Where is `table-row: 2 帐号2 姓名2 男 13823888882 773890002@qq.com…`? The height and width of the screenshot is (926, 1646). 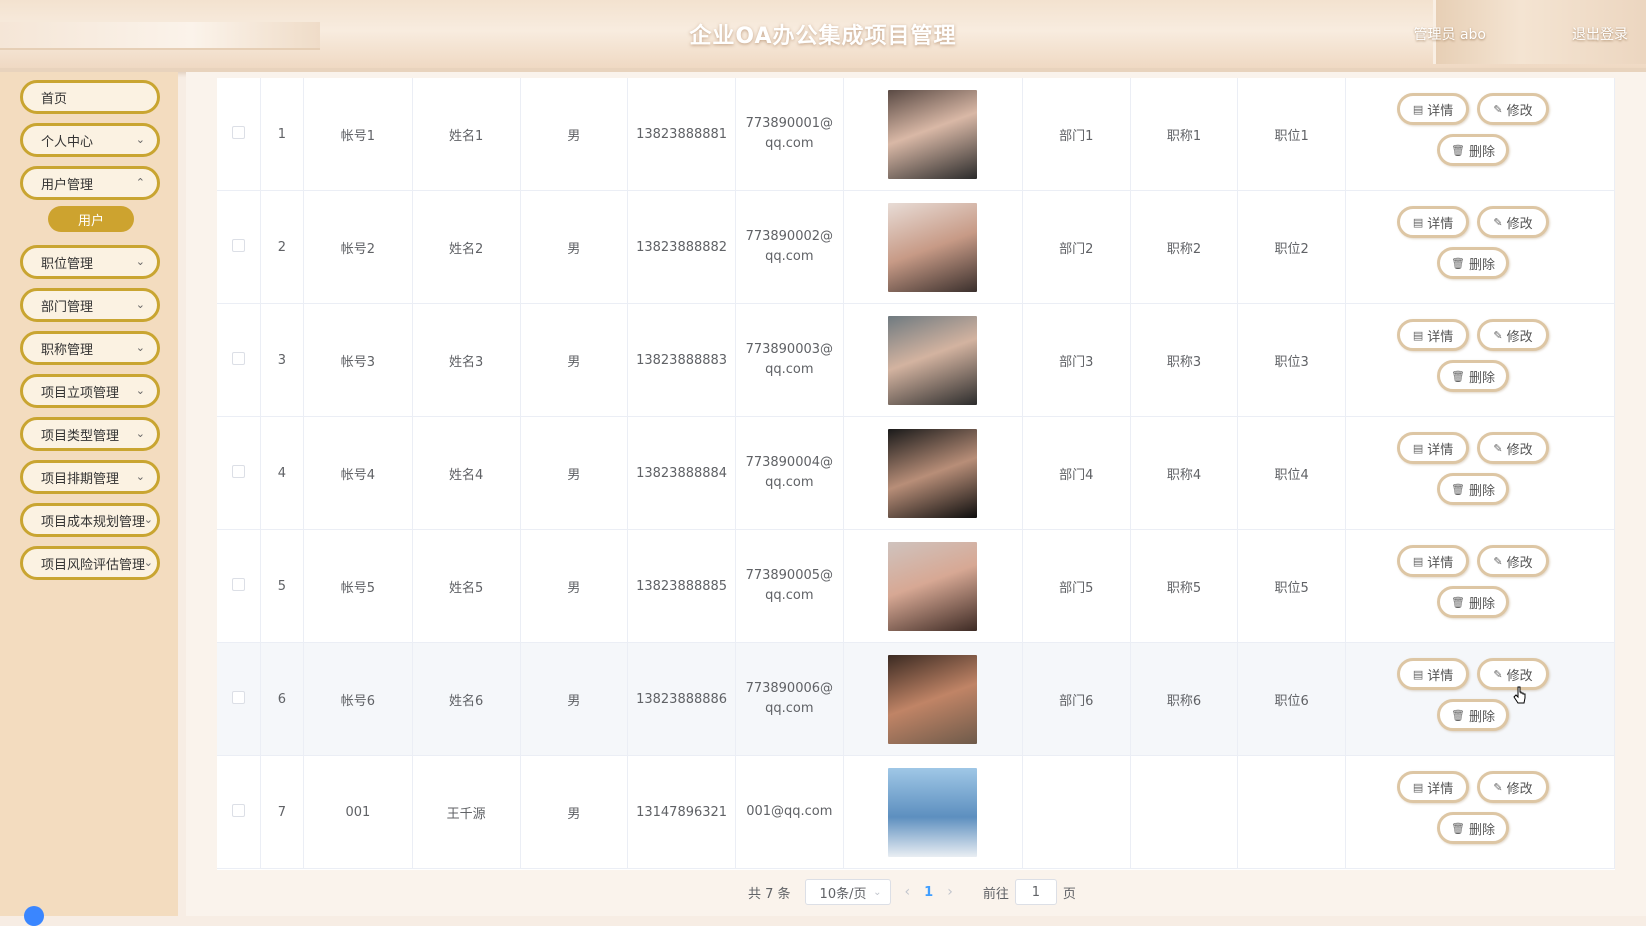
table-row: 2 帐号2 姓名2 男 13823888882 773890002@qq.com… is located at coordinates (916, 247).